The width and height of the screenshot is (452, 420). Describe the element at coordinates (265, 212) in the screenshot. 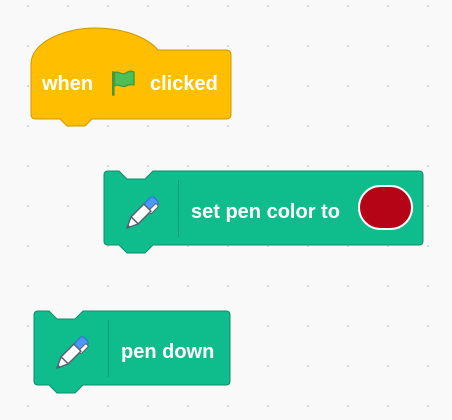

I see `set-pen-color-label: set pen color to` at that location.